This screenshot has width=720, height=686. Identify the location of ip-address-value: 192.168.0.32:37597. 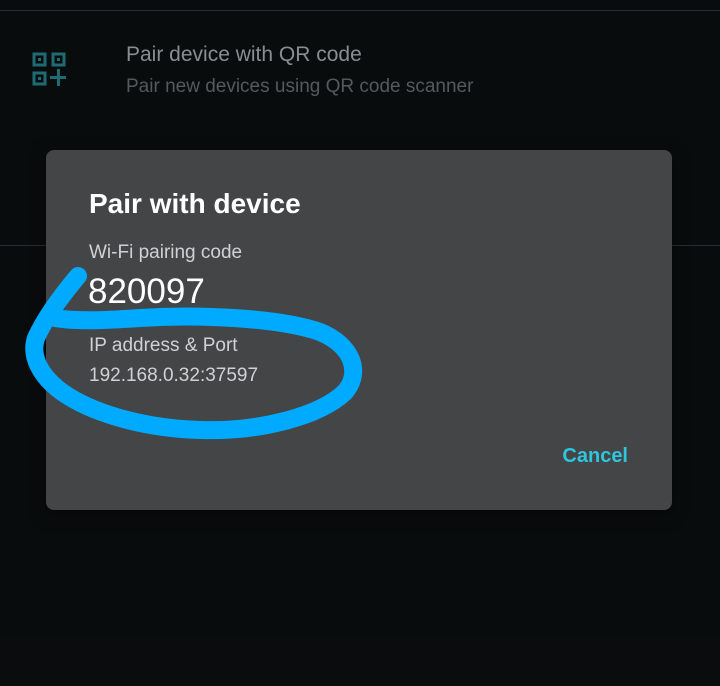
(174, 375).